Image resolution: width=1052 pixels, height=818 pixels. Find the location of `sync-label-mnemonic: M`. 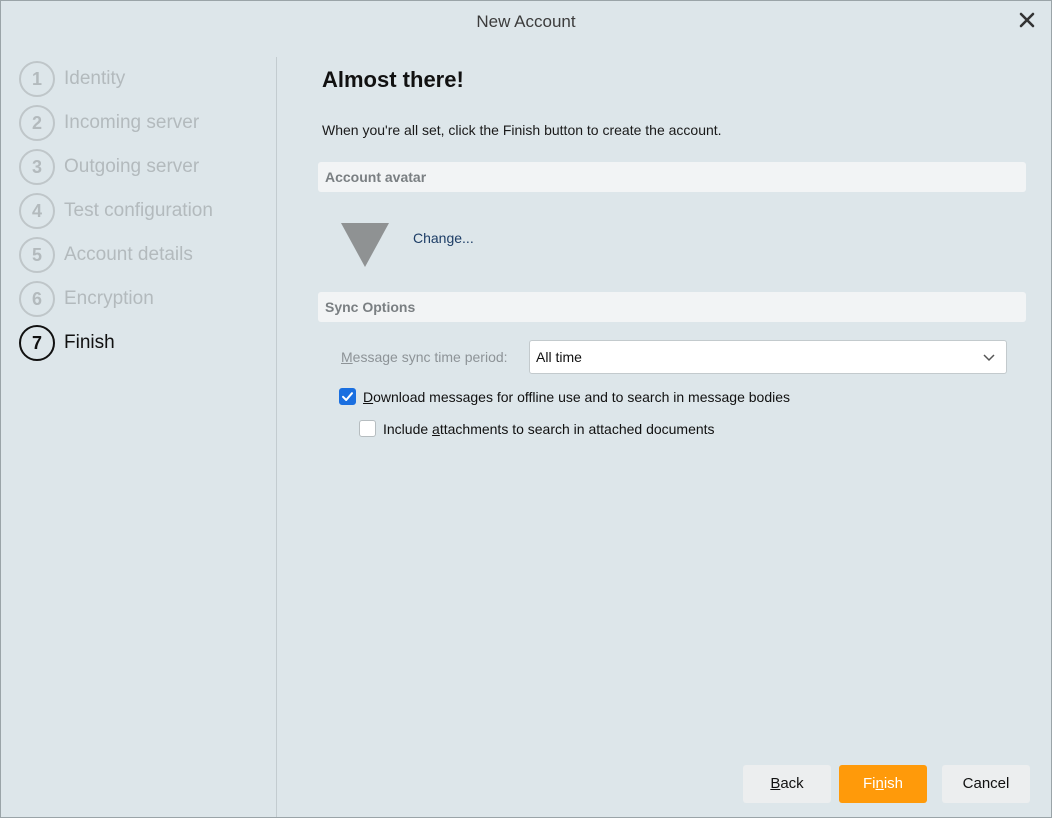

sync-label-mnemonic: M is located at coordinates (347, 357).